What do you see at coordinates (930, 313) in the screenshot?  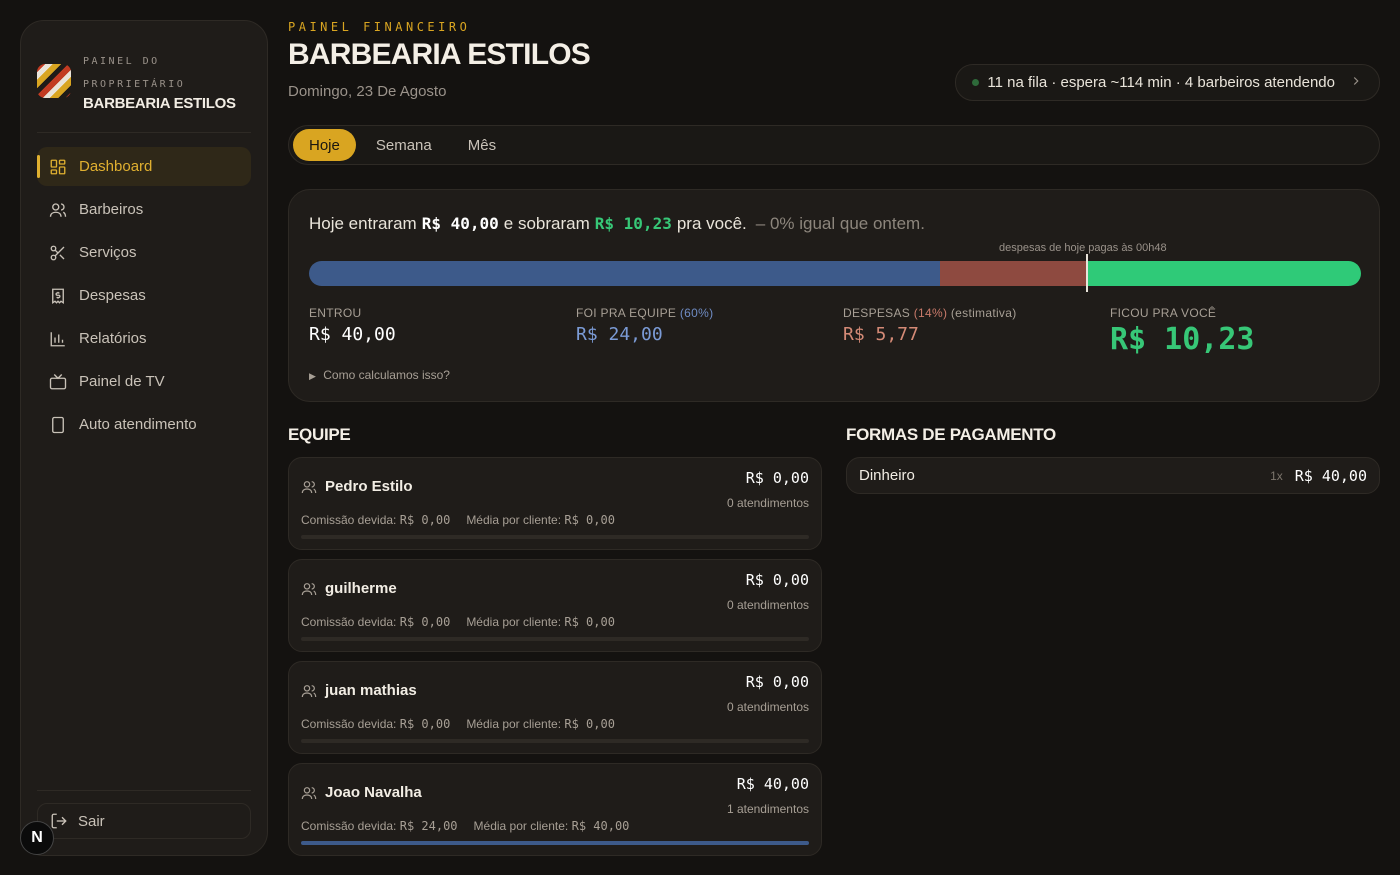 I see `stat-label: DESPESAS (14%) (estimativa)` at bounding box center [930, 313].